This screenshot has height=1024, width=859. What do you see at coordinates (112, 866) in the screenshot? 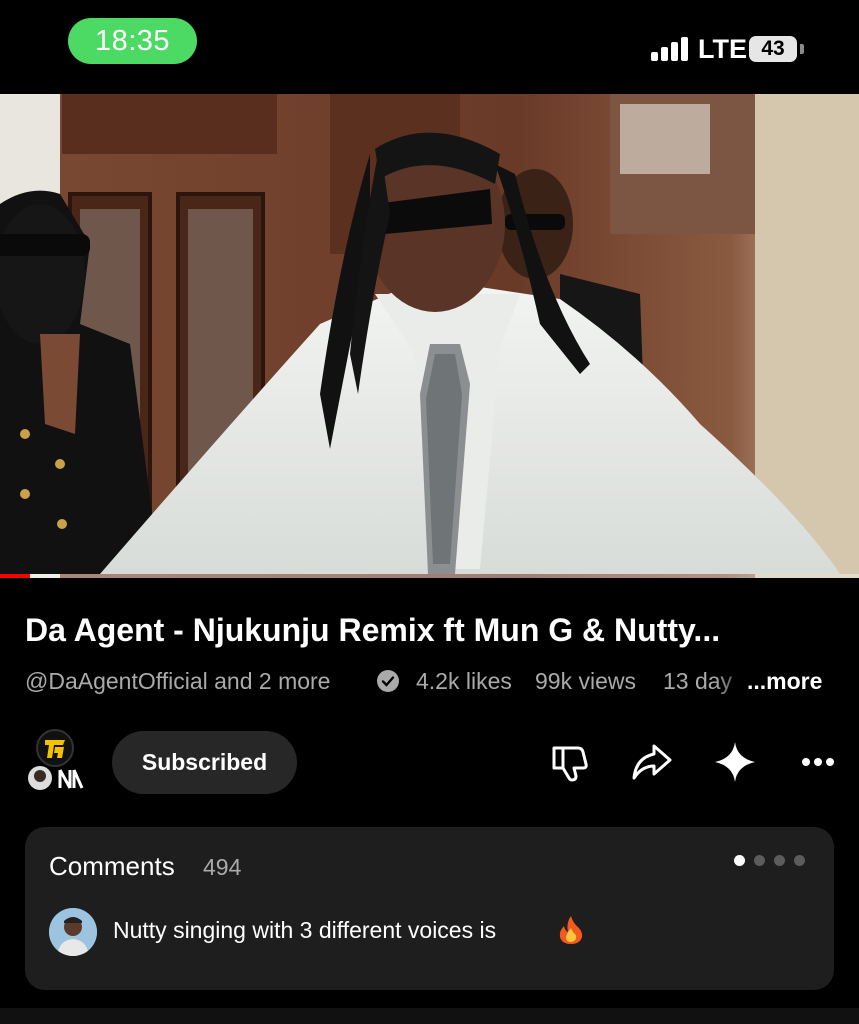
I see `comments-title: Comments` at bounding box center [112, 866].